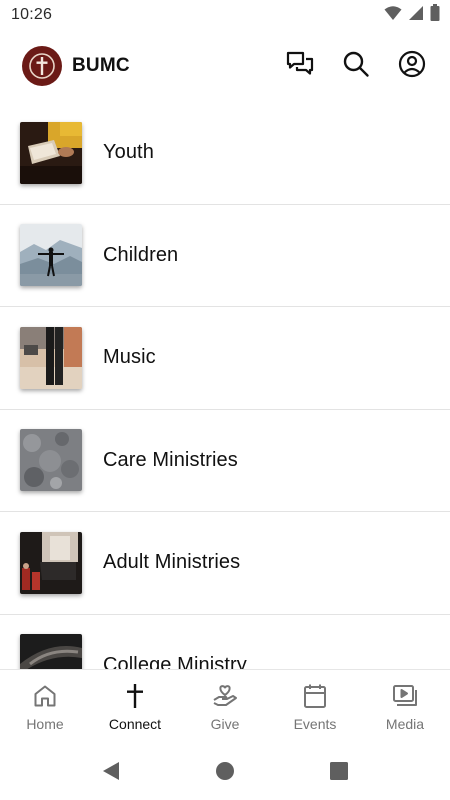  I want to click on music-thumbnail, so click(51, 357).